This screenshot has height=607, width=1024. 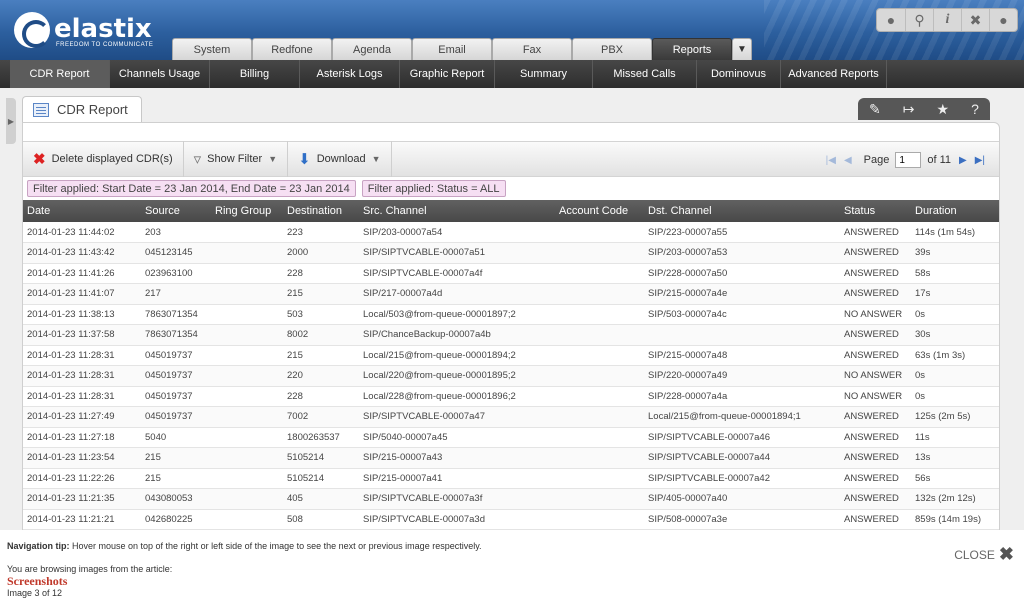 I want to click on sidebar-toggle: ▶, so click(x=11, y=121).